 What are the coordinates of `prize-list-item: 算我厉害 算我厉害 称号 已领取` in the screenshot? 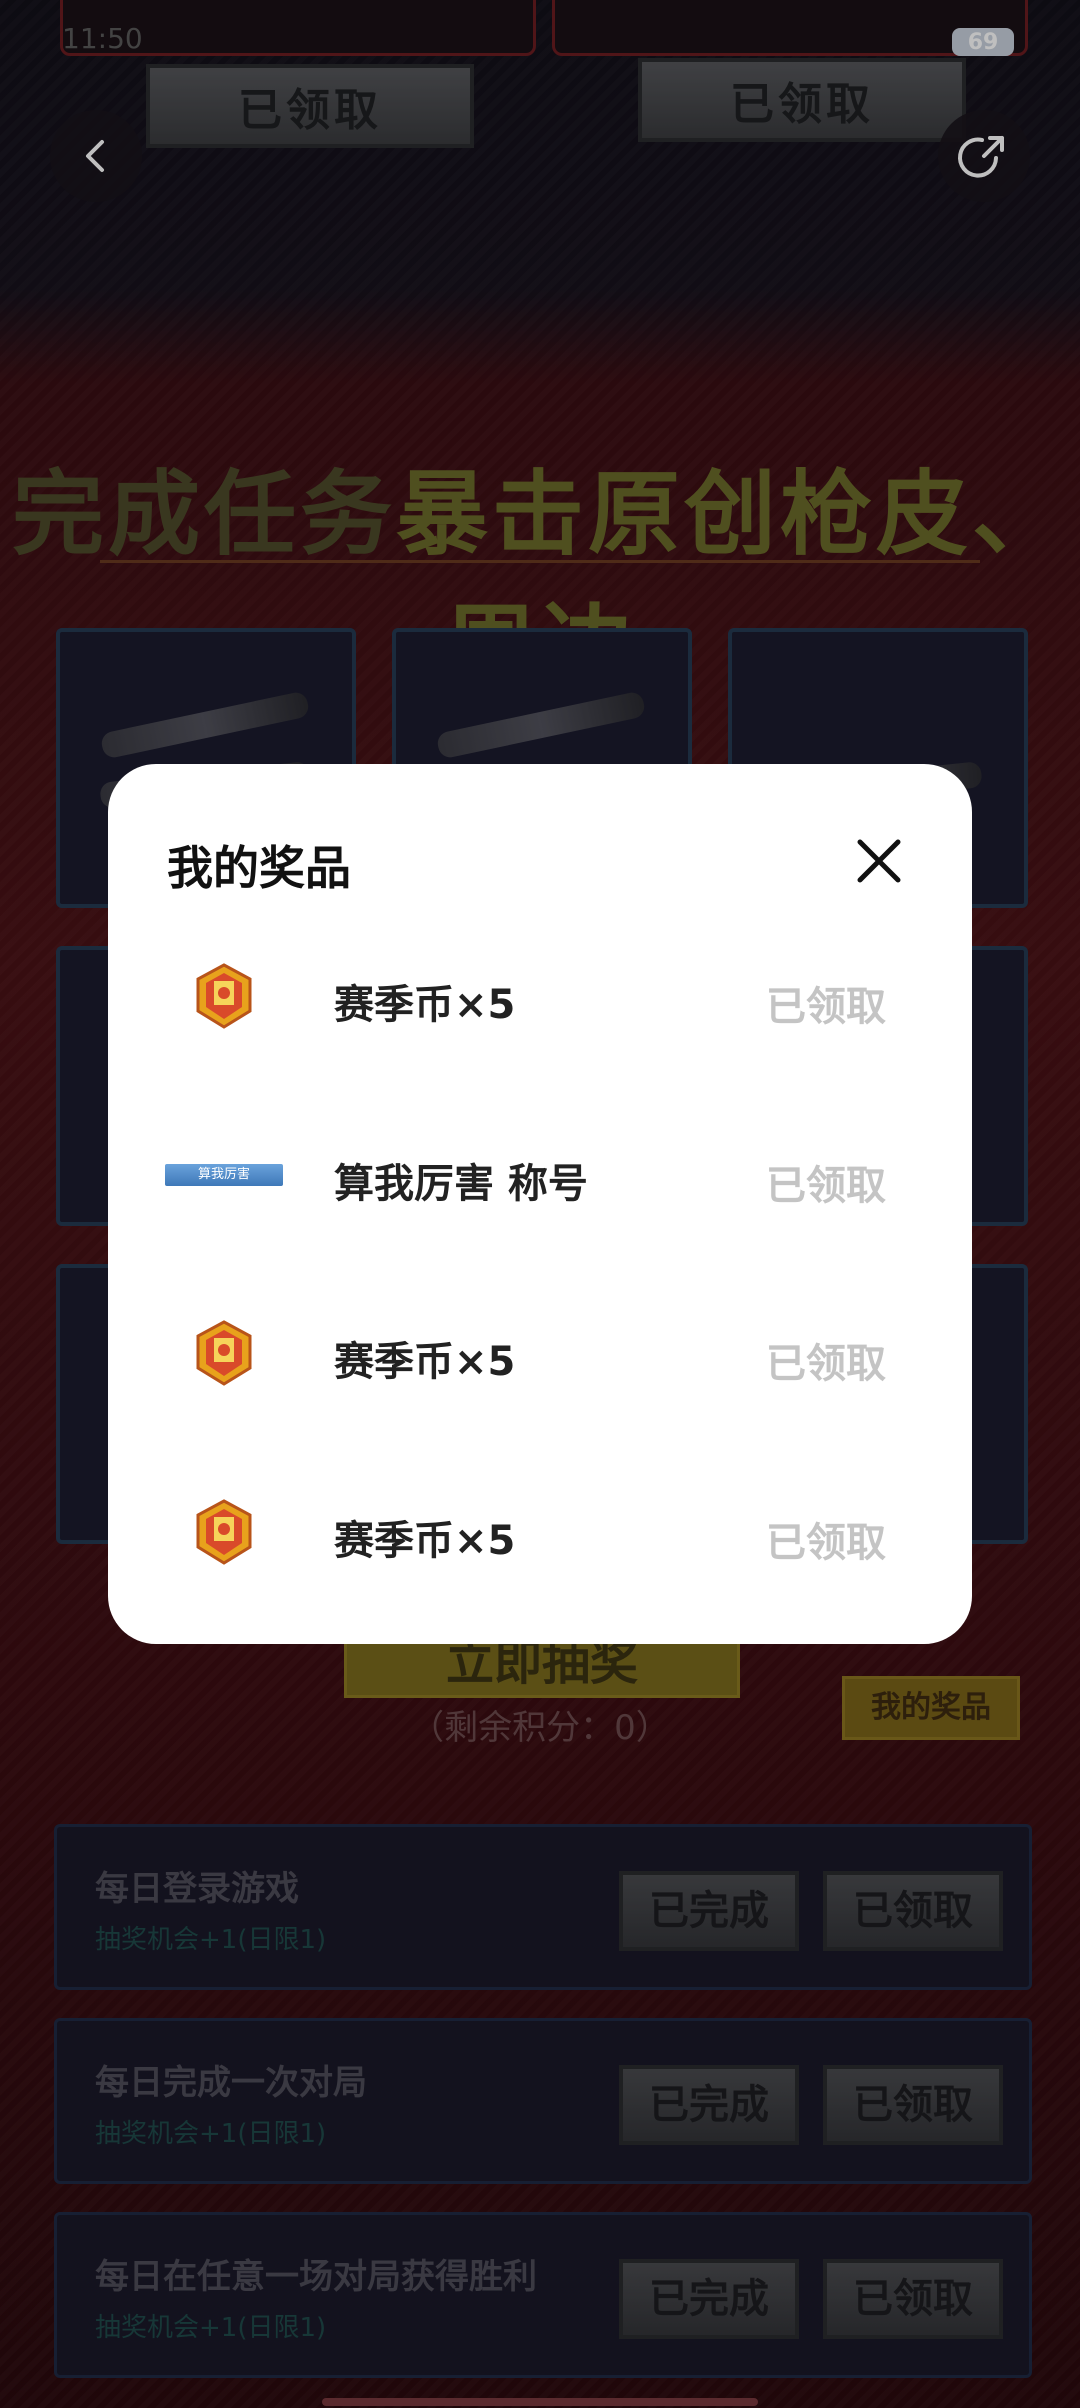 It's located at (540, 1175).